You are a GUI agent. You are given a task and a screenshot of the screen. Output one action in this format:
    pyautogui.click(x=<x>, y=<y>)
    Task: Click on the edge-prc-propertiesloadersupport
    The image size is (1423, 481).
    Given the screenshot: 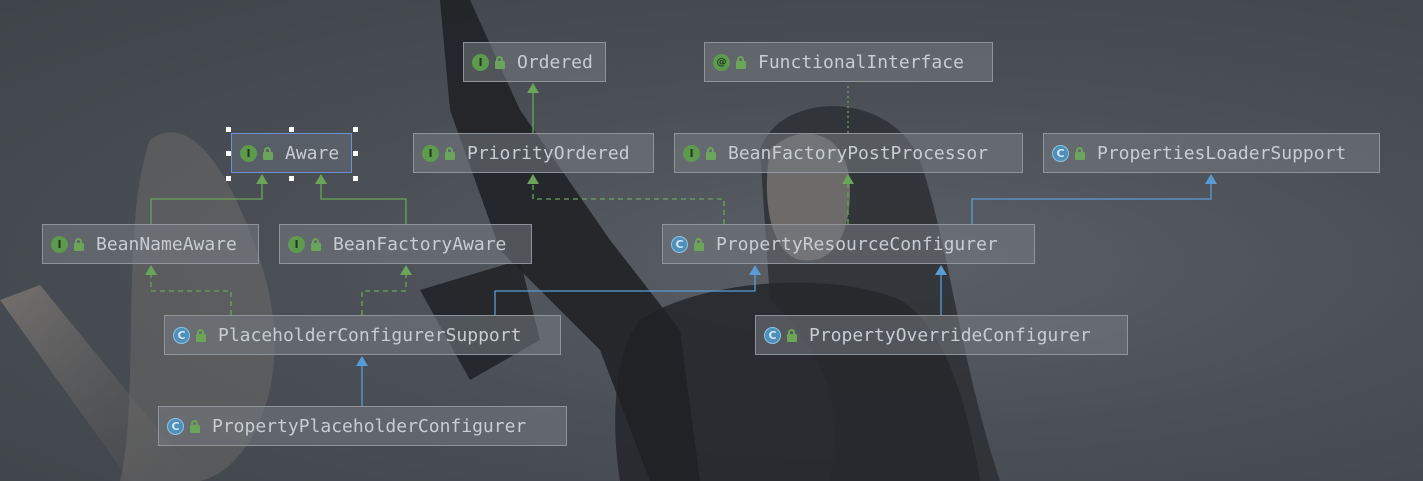 What is the action you would take?
    pyautogui.click(x=1091, y=203)
    